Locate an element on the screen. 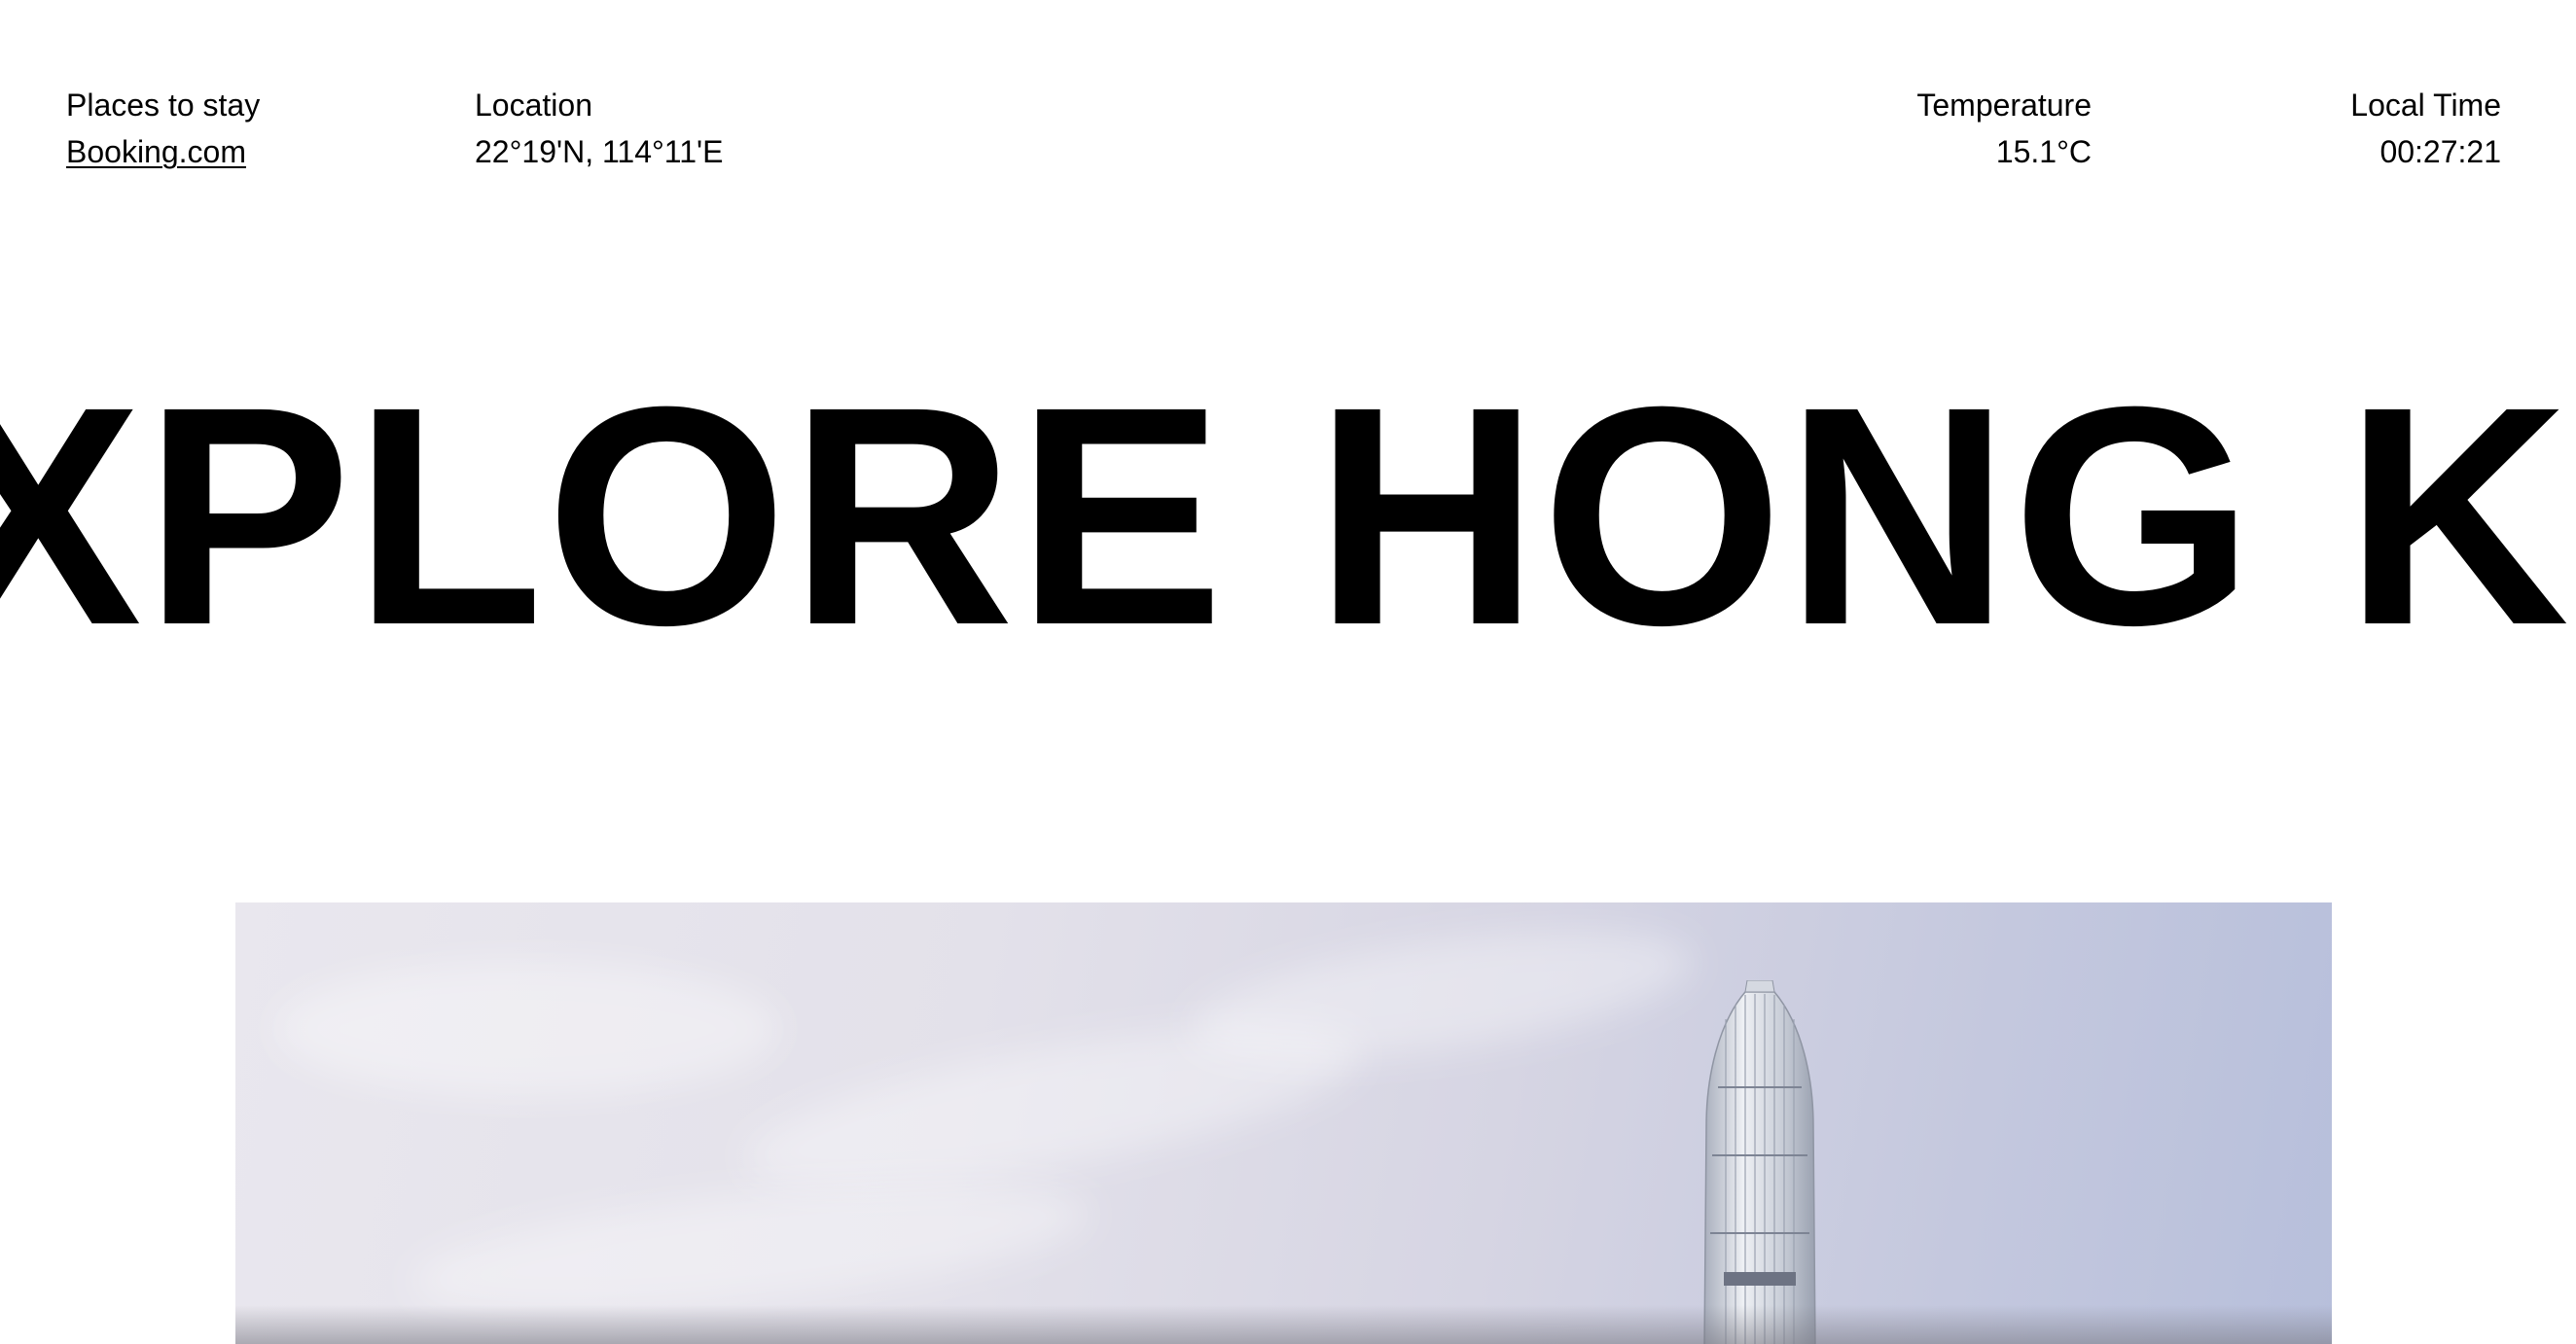 This screenshot has height=1344, width=2576. temperature-label: Temperature is located at coordinates (2004, 106).